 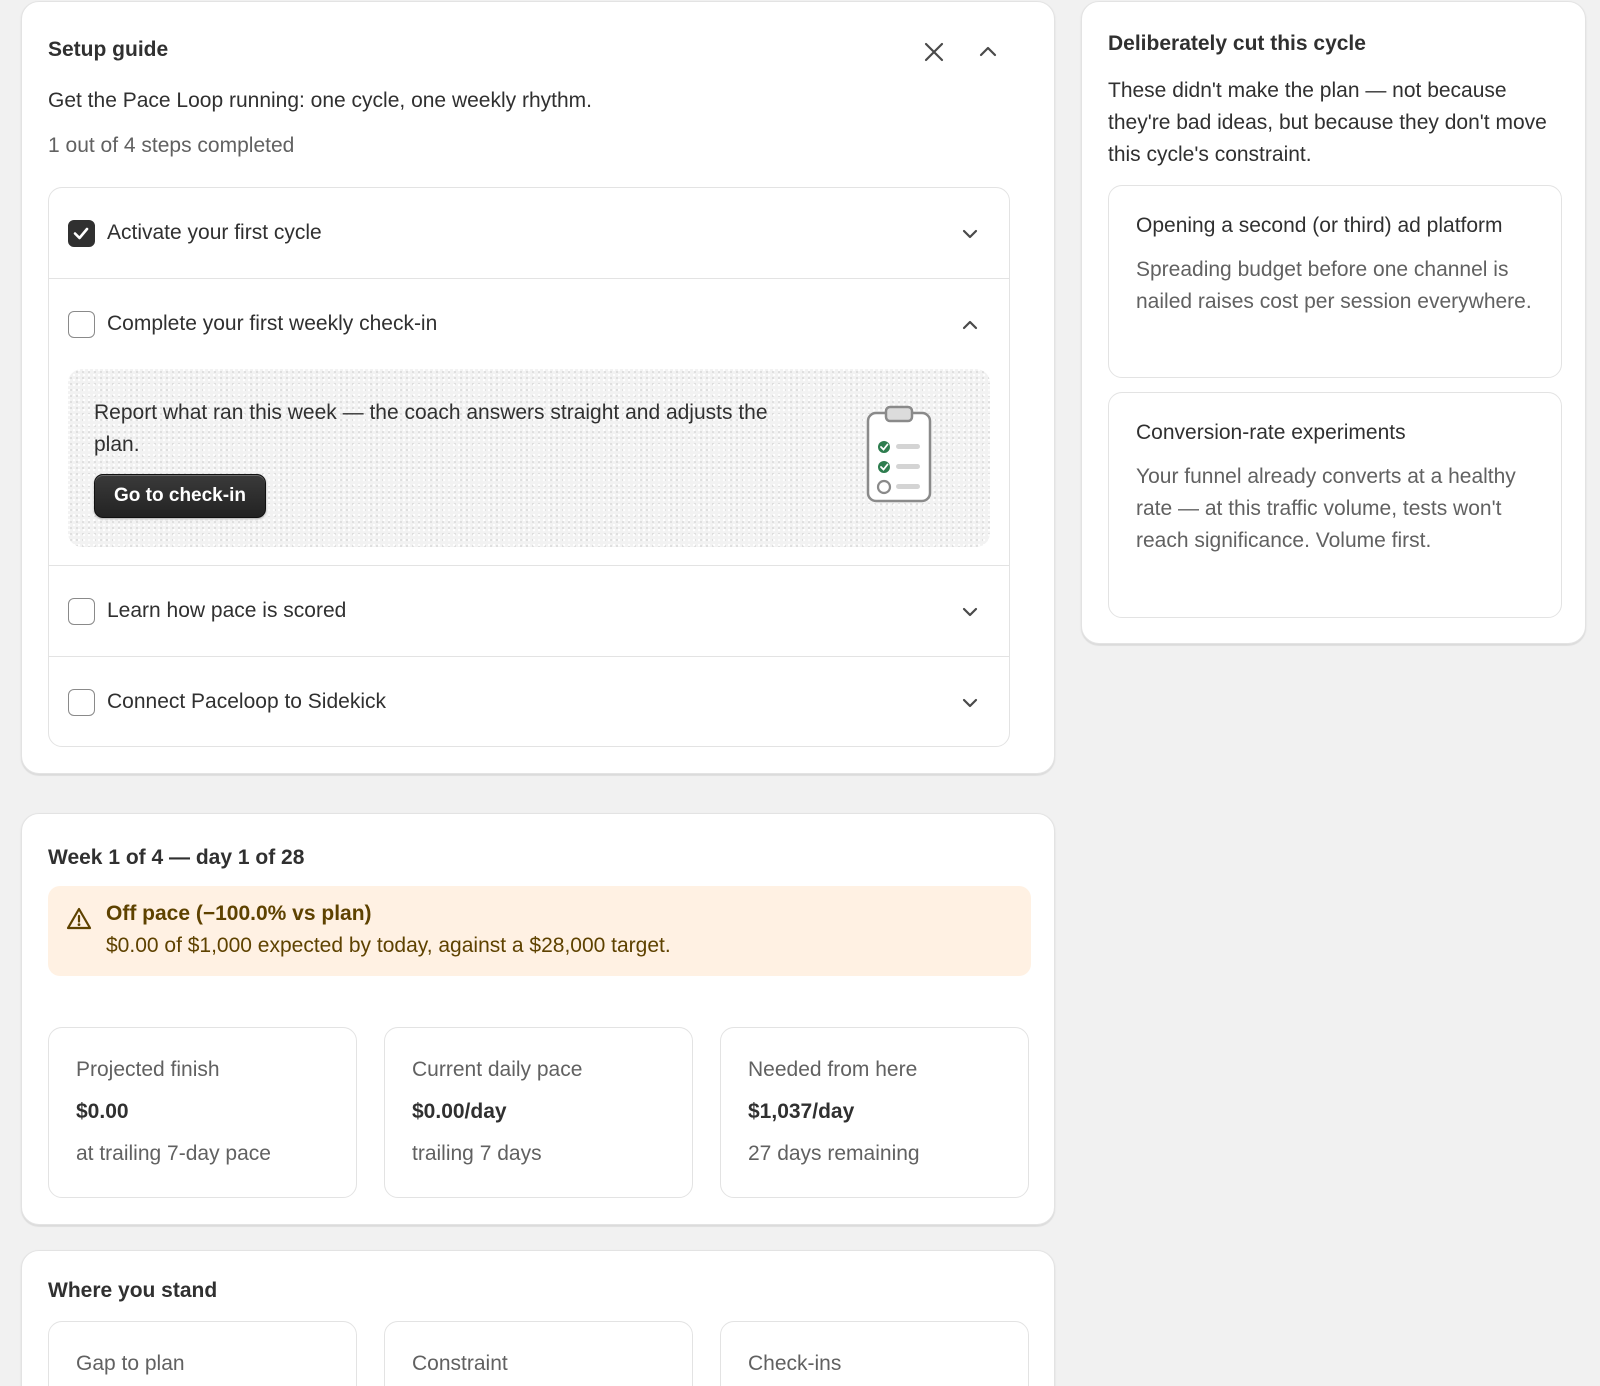 What do you see at coordinates (171, 145) in the screenshot?
I see `setup-guide-progress: 1 out of 4 steps completed` at bounding box center [171, 145].